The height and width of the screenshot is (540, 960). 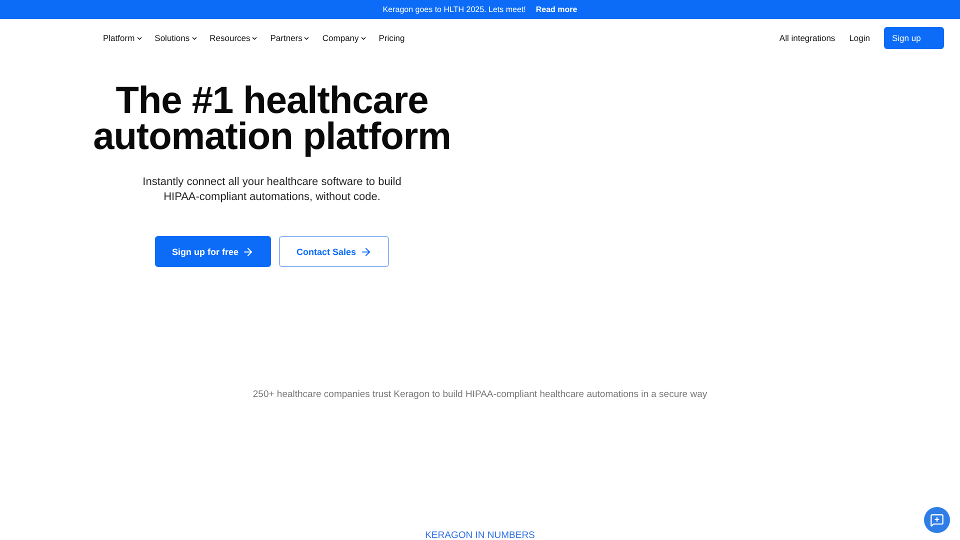 What do you see at coordinates (557, 9) in the screenshot?
I see `read-more-link: Read more` at bounding box center [557, 9].